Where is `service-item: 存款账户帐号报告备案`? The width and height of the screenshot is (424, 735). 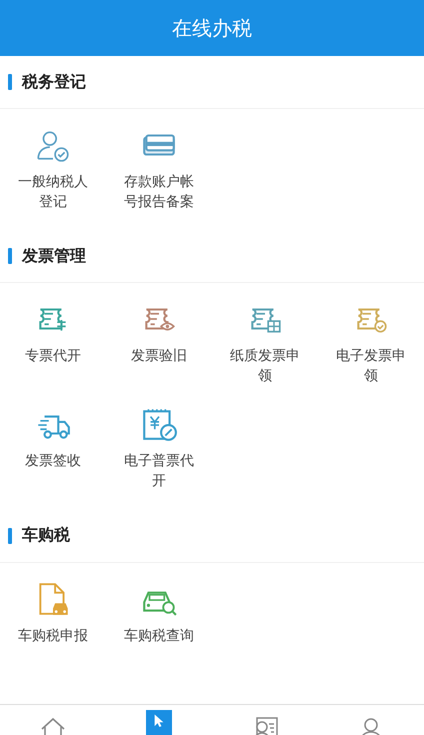 service-item: 存款账户帐号报告备案 is located at coordinates (159, 169).